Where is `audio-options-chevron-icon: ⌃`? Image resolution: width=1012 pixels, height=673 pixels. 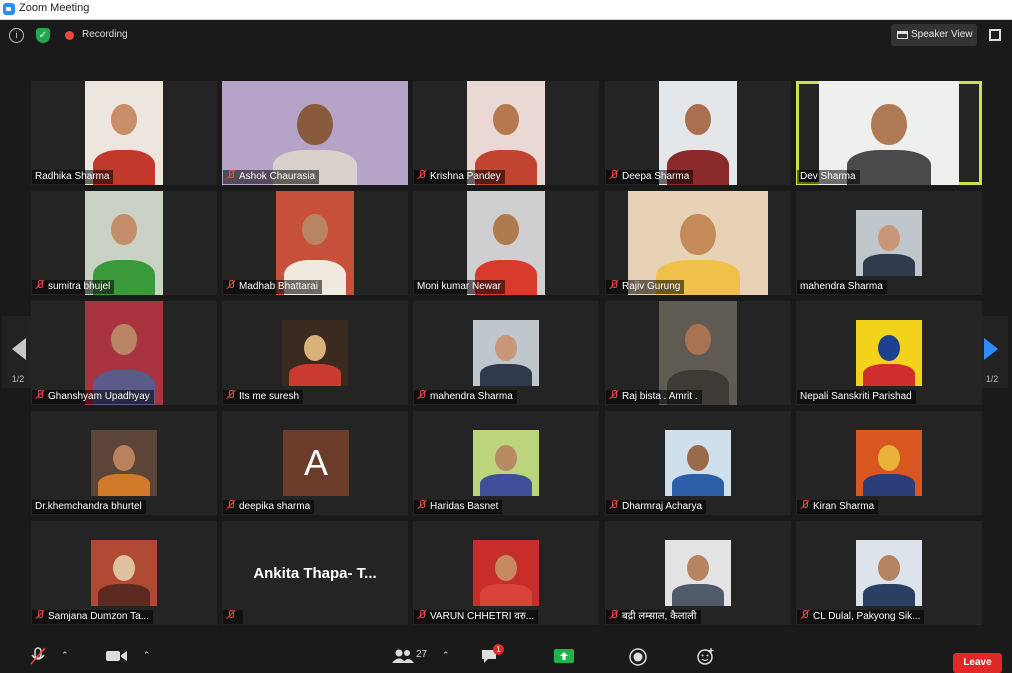
audio-options-chevron-icon: ⌃ is located at coordinates (65, 655).